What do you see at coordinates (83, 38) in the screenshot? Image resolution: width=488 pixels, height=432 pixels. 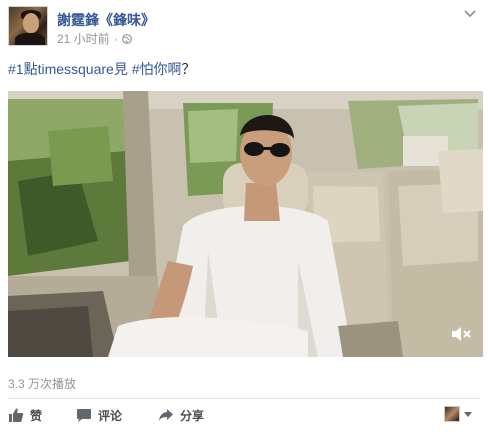 I see `post-timestamp: 21 小时前` at bounding box center [83, 38].